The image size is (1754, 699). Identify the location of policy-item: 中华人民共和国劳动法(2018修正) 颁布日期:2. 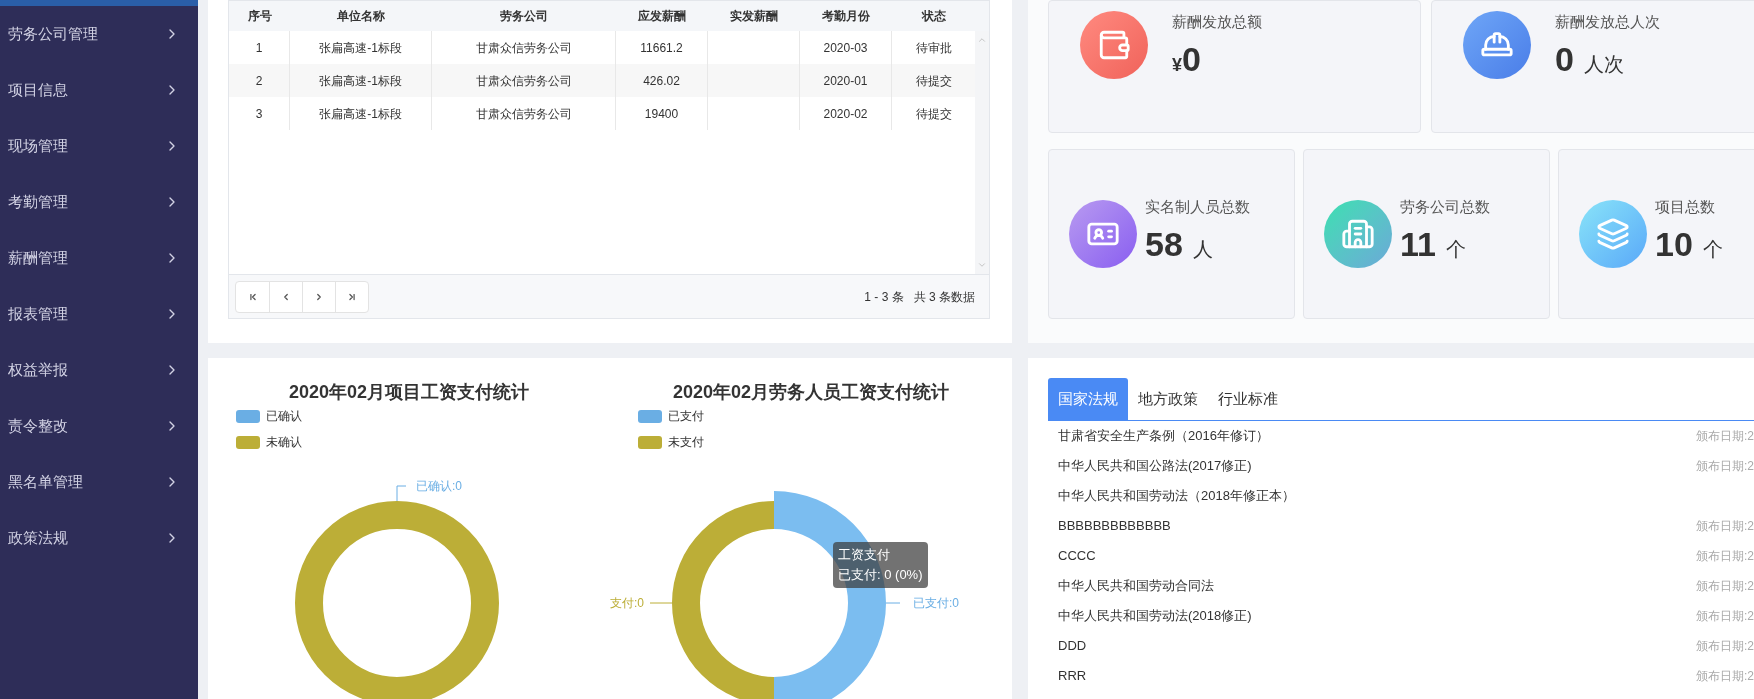
(1401, 616).